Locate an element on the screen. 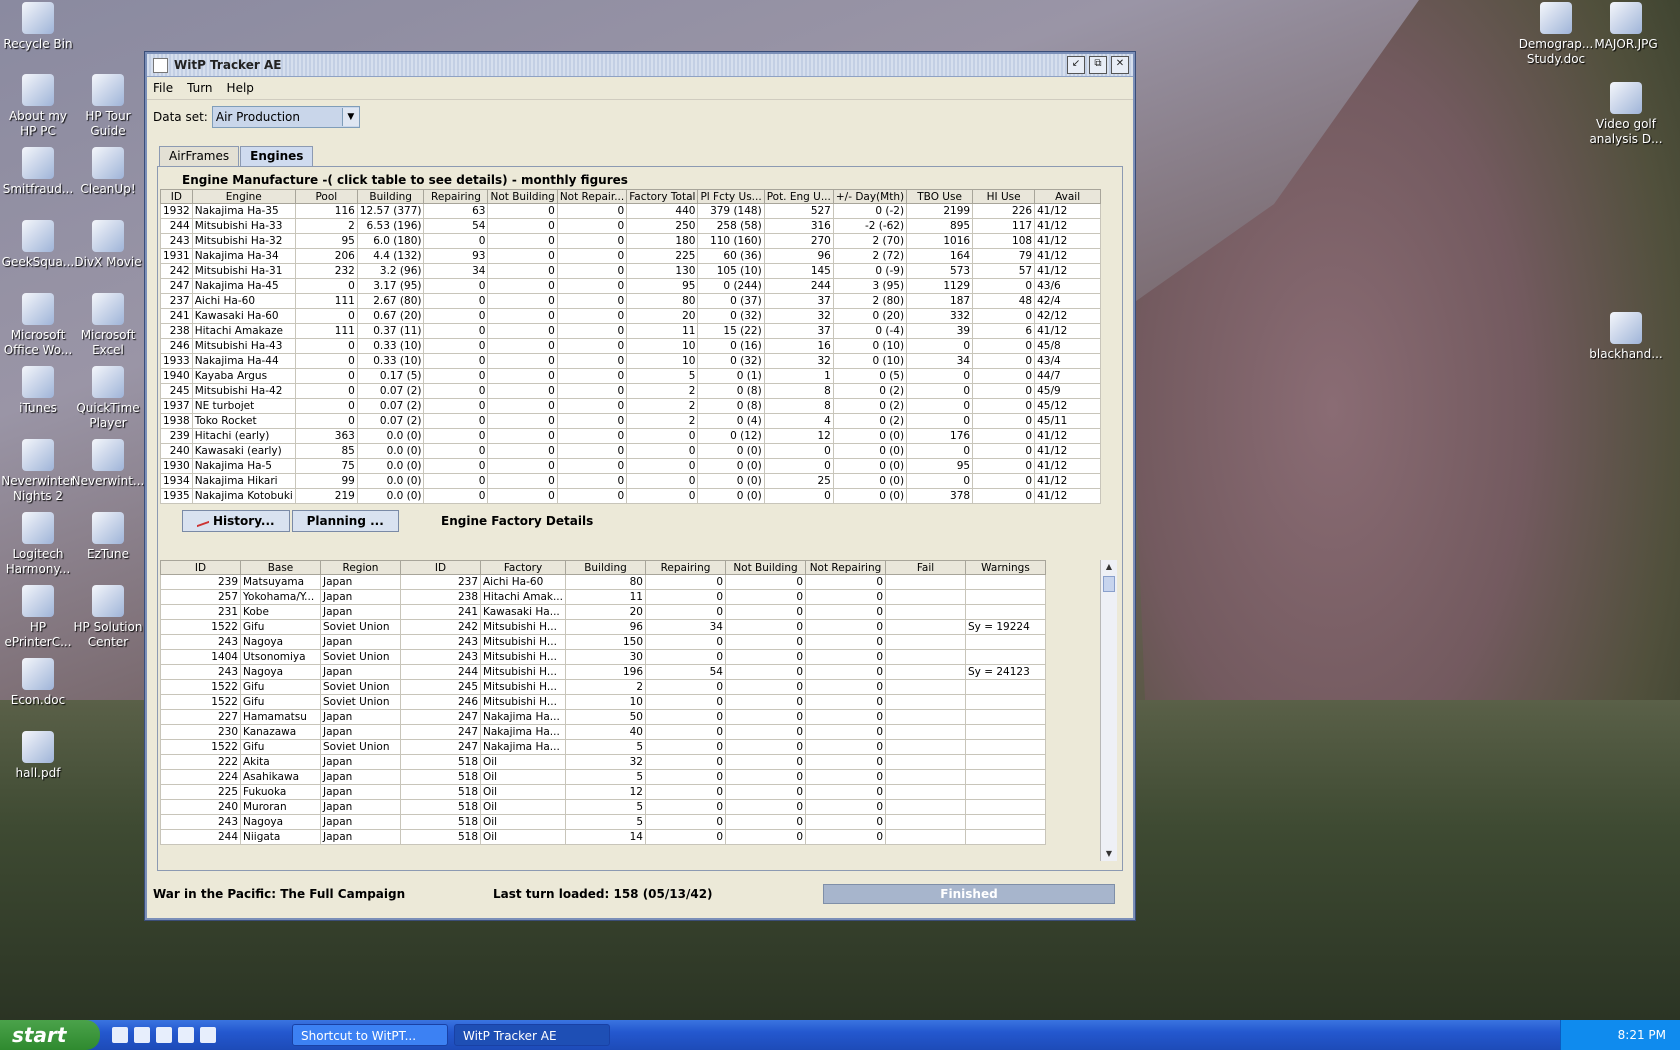 The height and width of the screenshot is (1050, 1680). factory-header-6: Repairing is located at coordinates (685, 567).